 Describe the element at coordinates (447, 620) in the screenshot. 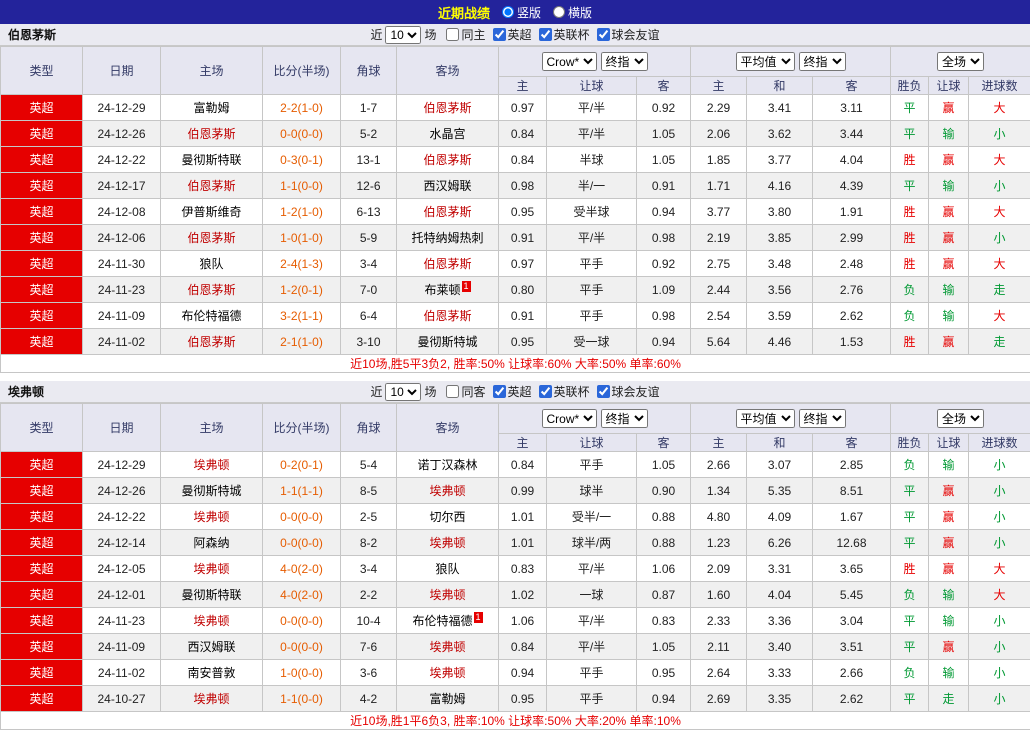

I see `away-team-cell: 布伦特福德 1` at that location.